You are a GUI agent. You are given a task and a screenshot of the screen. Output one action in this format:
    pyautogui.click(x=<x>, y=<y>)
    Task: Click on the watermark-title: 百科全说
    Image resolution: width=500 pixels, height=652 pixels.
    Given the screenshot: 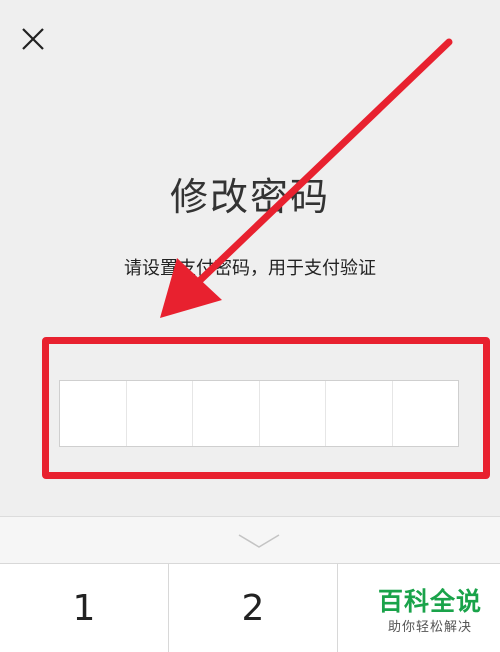 What is the action you would take?
    pyautogui.click(x=429, y=601)
    